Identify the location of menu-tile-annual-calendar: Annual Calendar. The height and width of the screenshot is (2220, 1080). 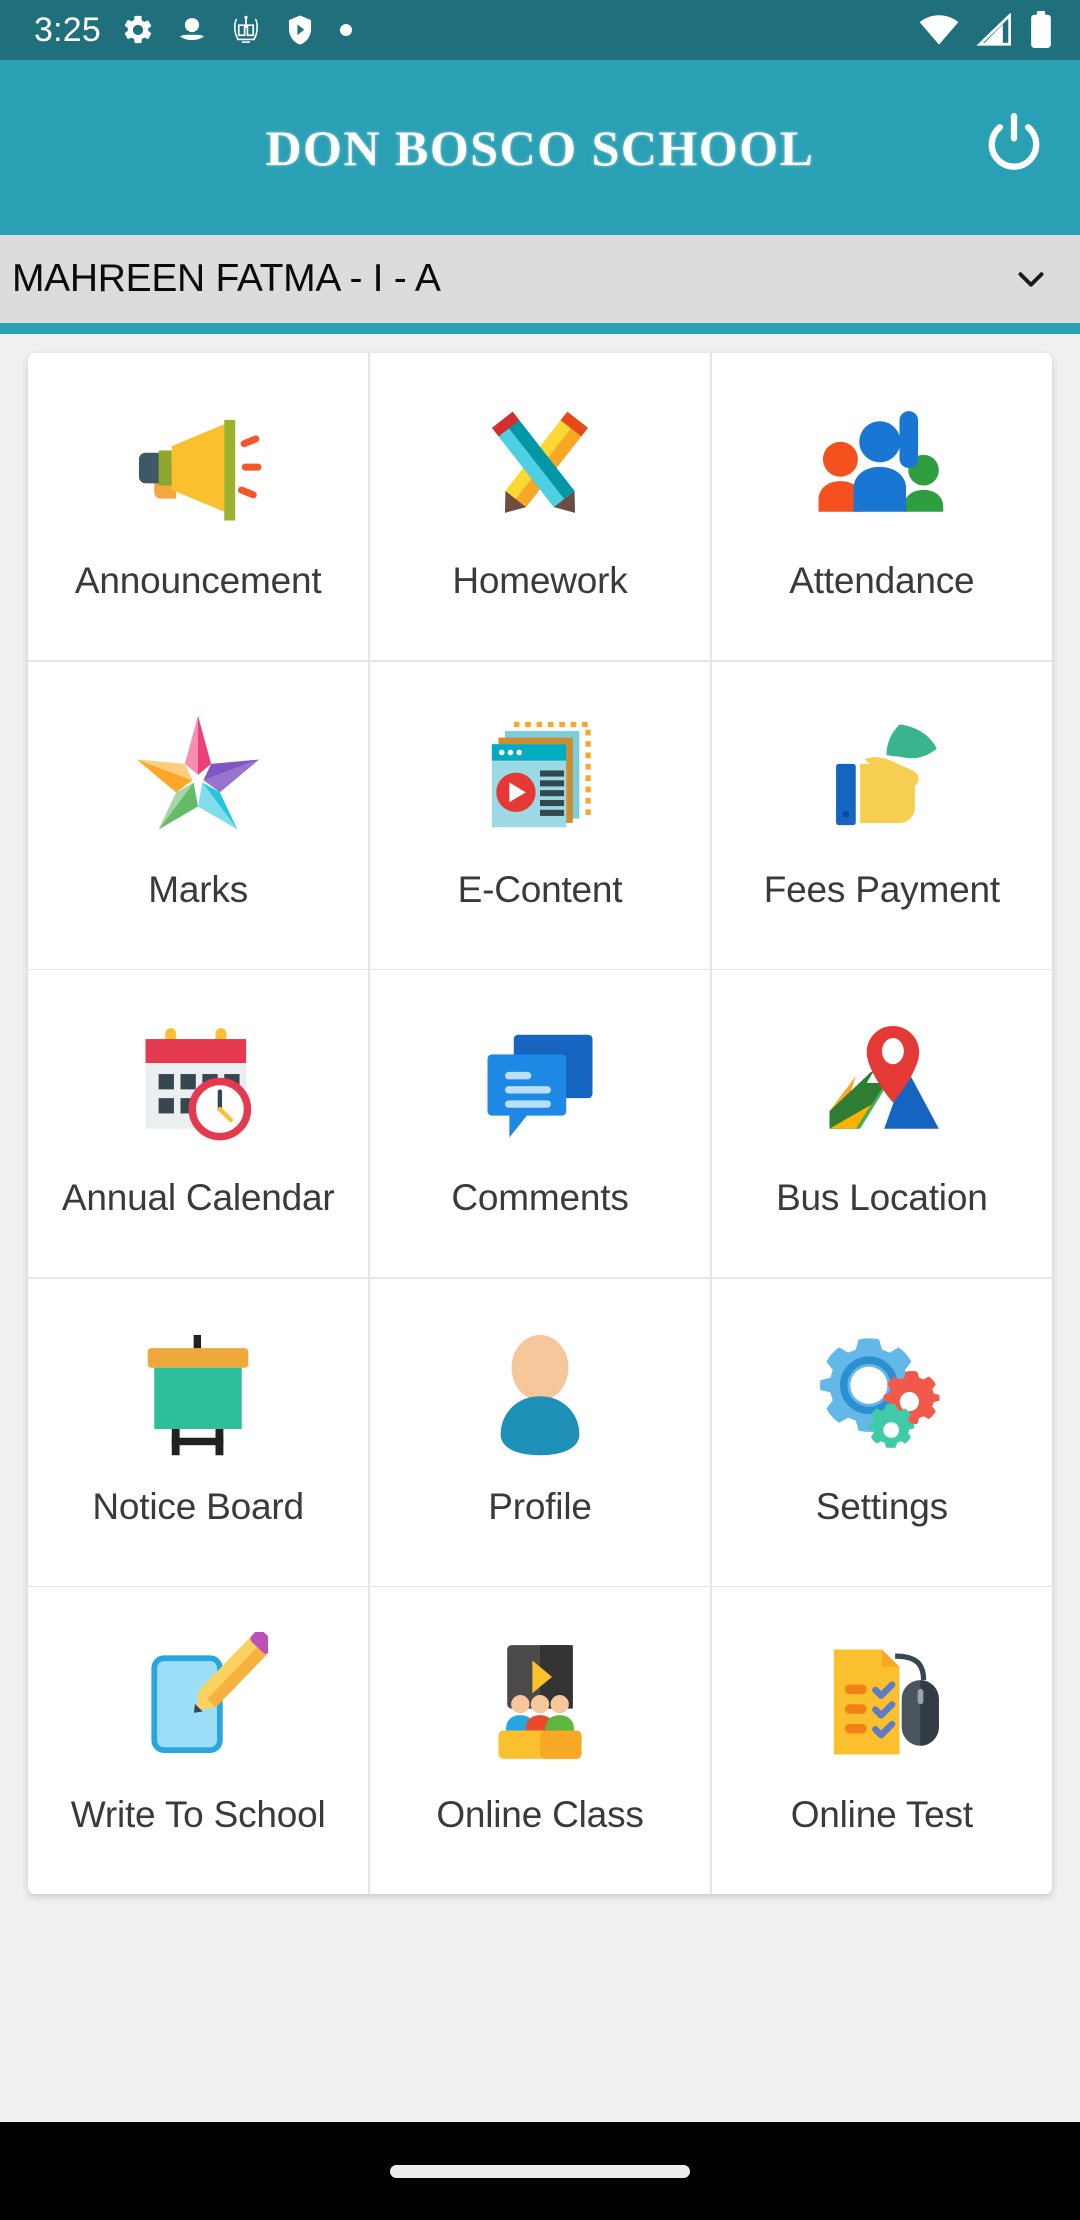
(198, 1123).